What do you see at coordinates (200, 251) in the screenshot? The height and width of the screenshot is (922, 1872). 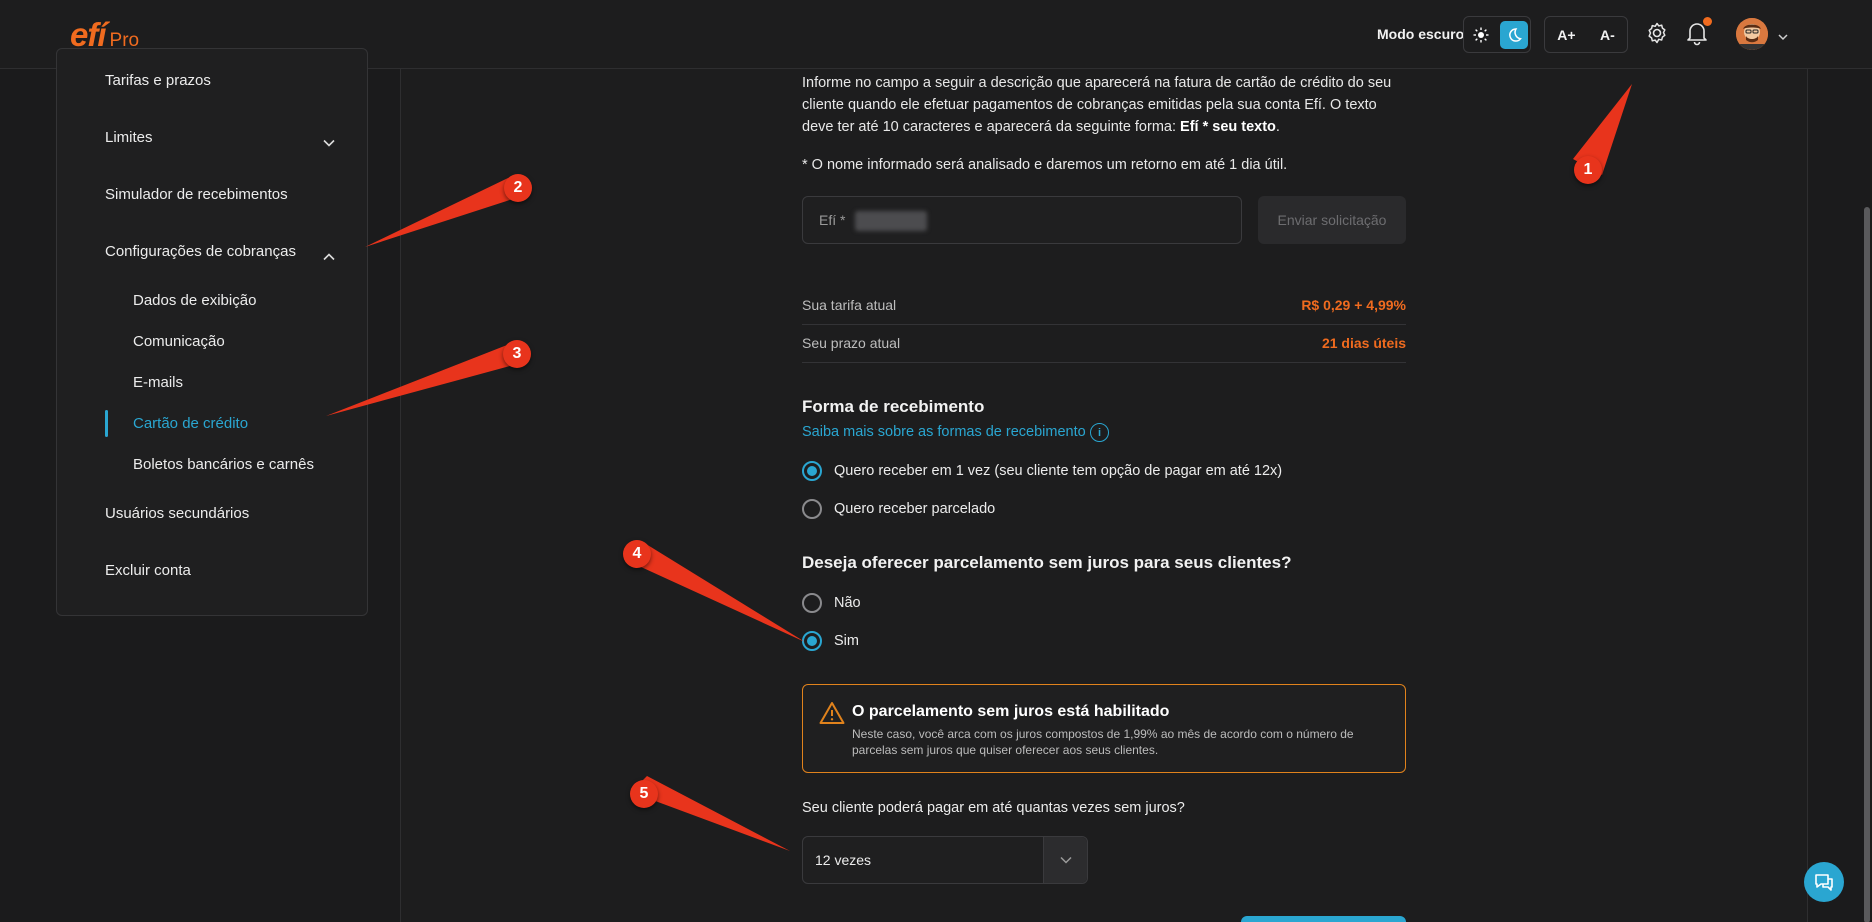 I see `sidebar-item-configuracoes: Configurações de cobranças` at bounding box center [200, 251].